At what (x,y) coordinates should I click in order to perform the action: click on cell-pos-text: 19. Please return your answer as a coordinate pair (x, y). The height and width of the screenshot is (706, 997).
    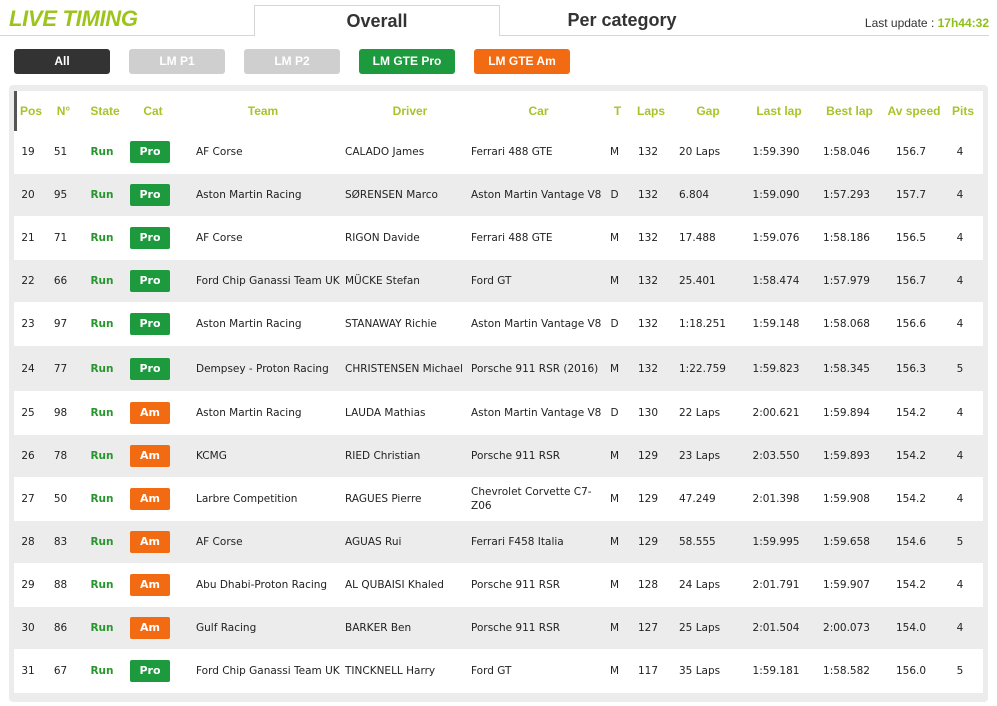
    Looking at the image, I should click on (28, 152).